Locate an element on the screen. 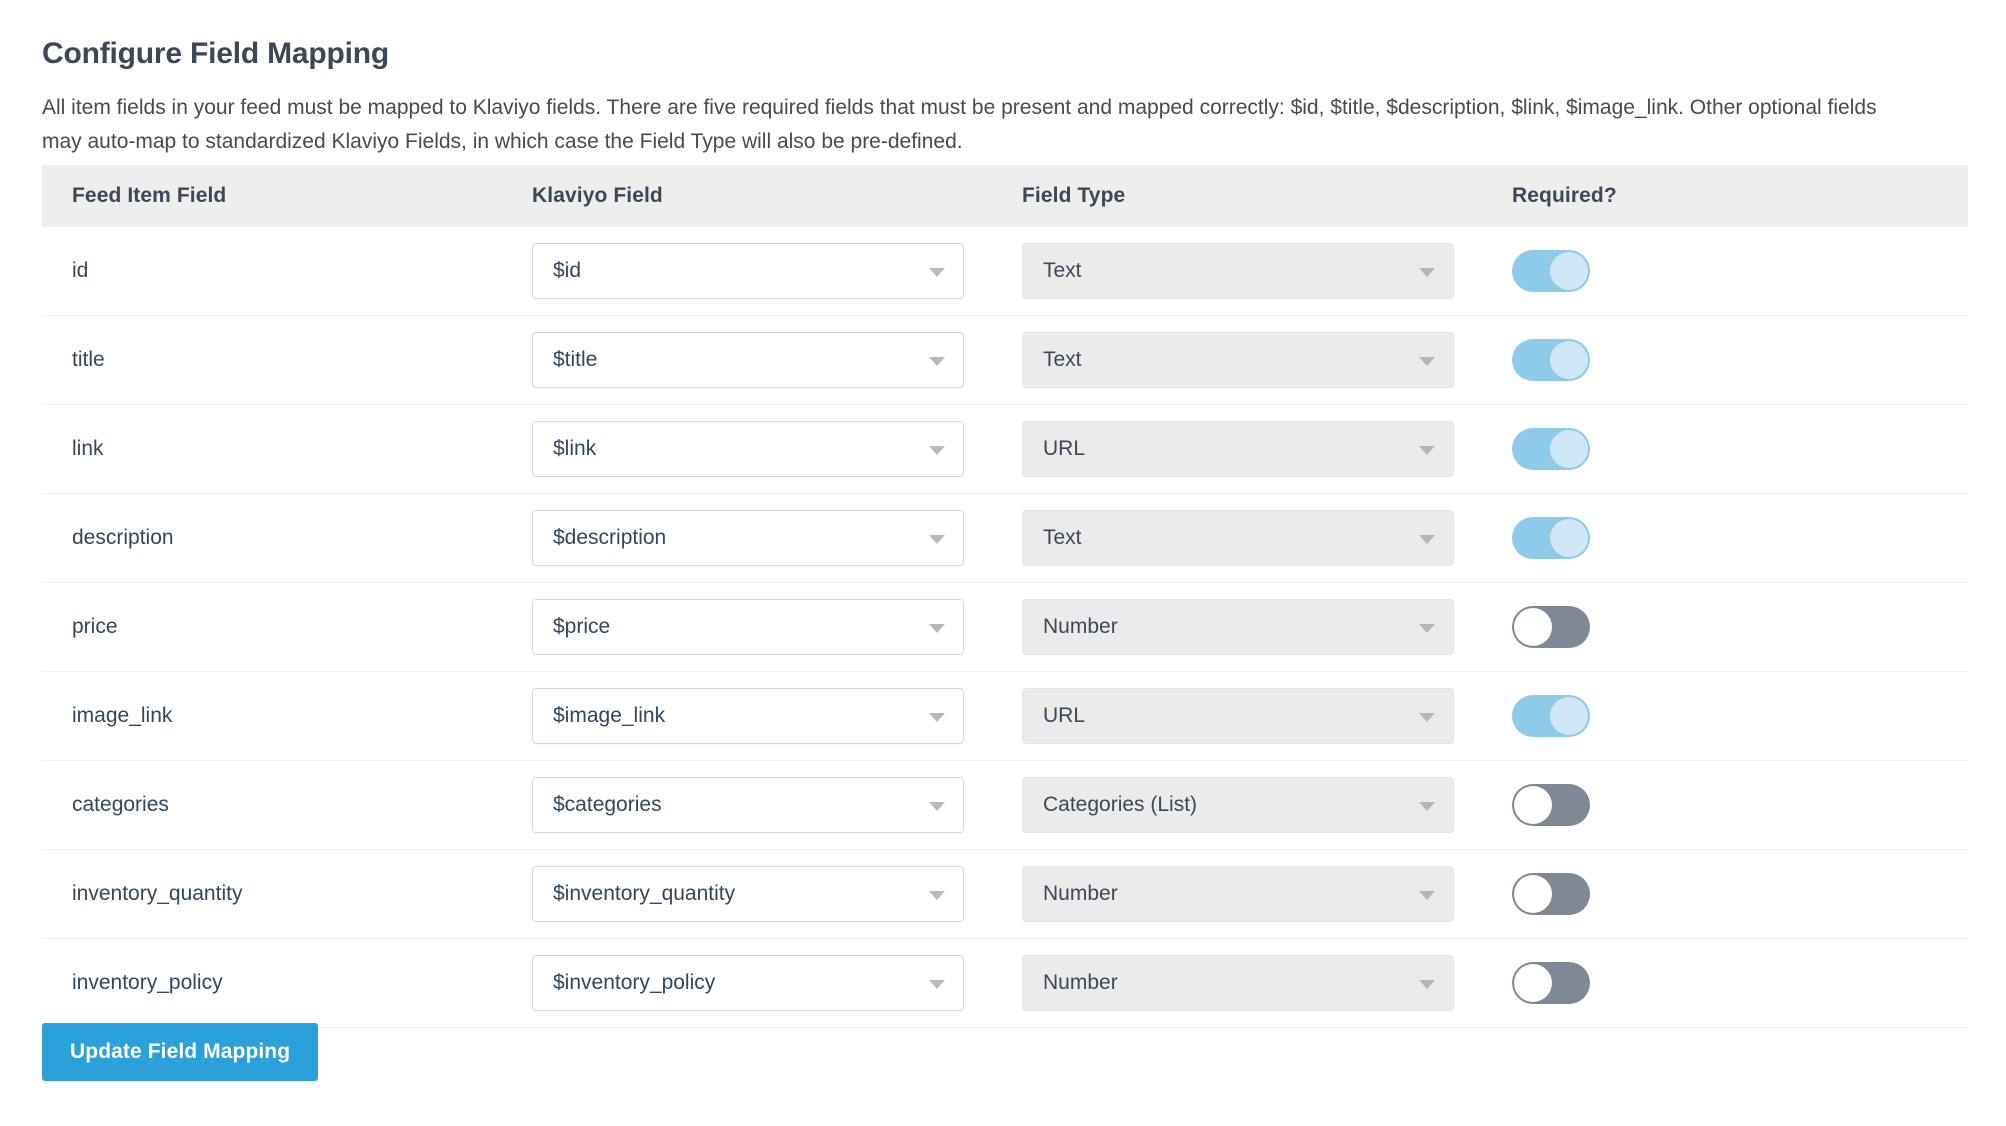  update-field-mapping-button: Update Field Mapping is located at coordinates (180, 1052).